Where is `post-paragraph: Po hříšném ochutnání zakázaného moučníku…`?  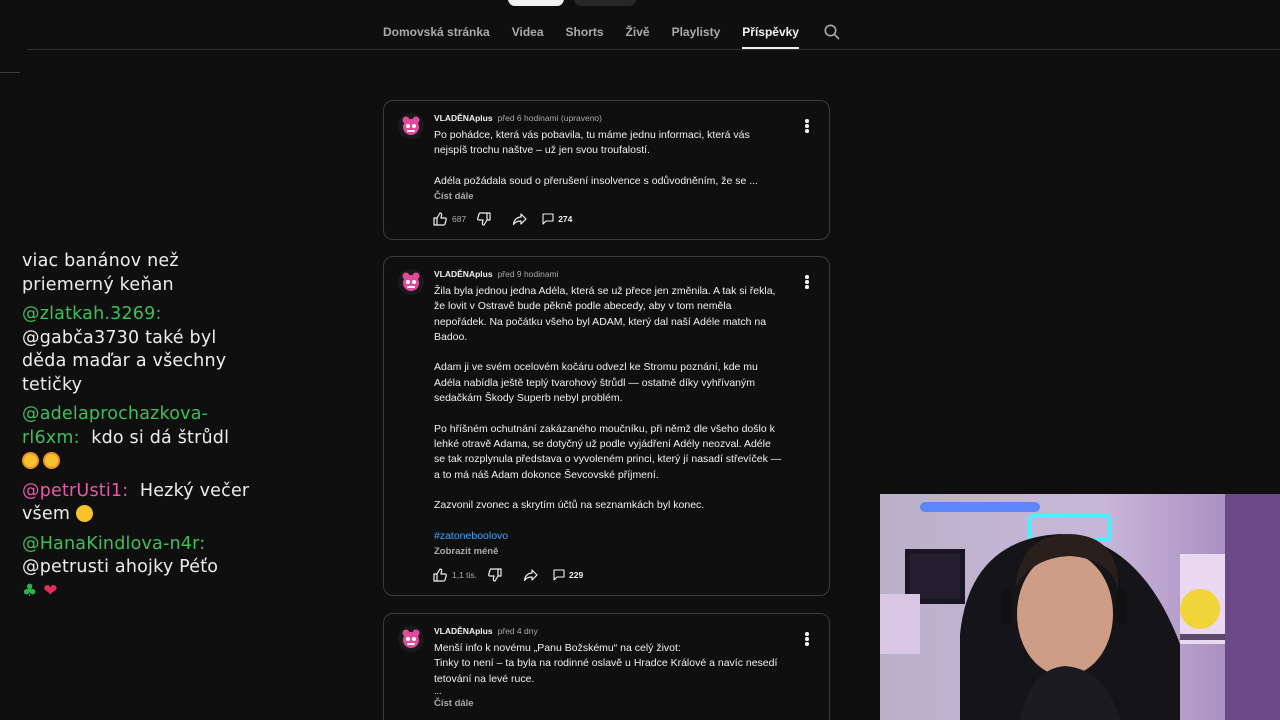 post-paragraph: Po hříšném ochutnání zakázaného moučníku… is located at coordinates (608, 451).